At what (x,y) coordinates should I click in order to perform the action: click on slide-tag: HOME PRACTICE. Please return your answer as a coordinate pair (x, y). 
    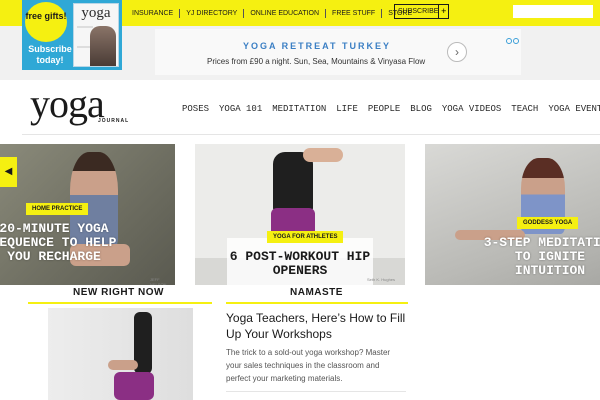
    Looking at the image, I should click on (57, 209).